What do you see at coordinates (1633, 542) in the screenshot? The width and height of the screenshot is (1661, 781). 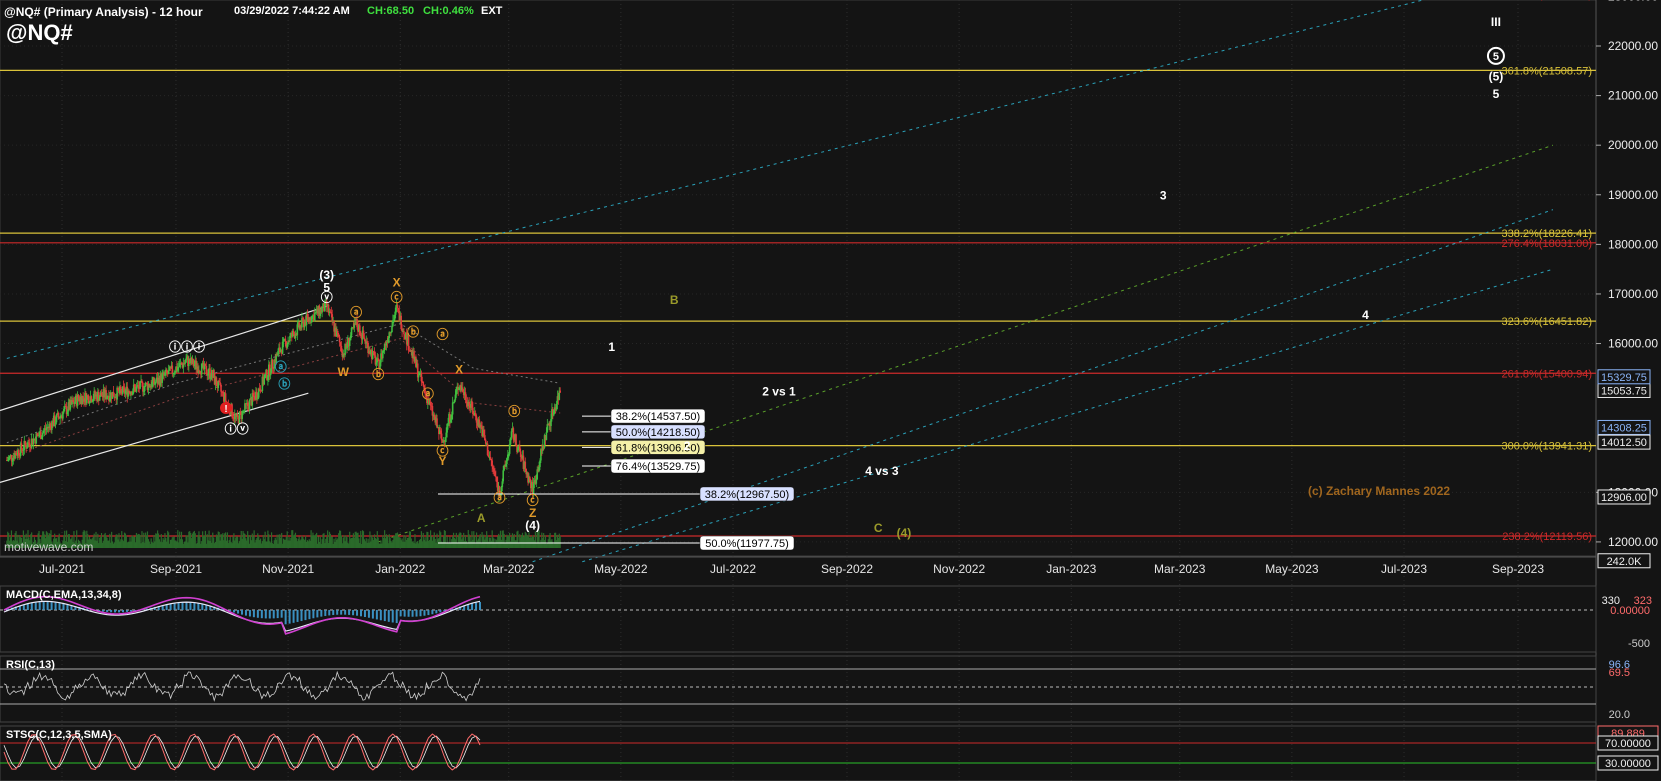 I see `y-tick-label: 12000.00` at bounding box center [1633, 542].